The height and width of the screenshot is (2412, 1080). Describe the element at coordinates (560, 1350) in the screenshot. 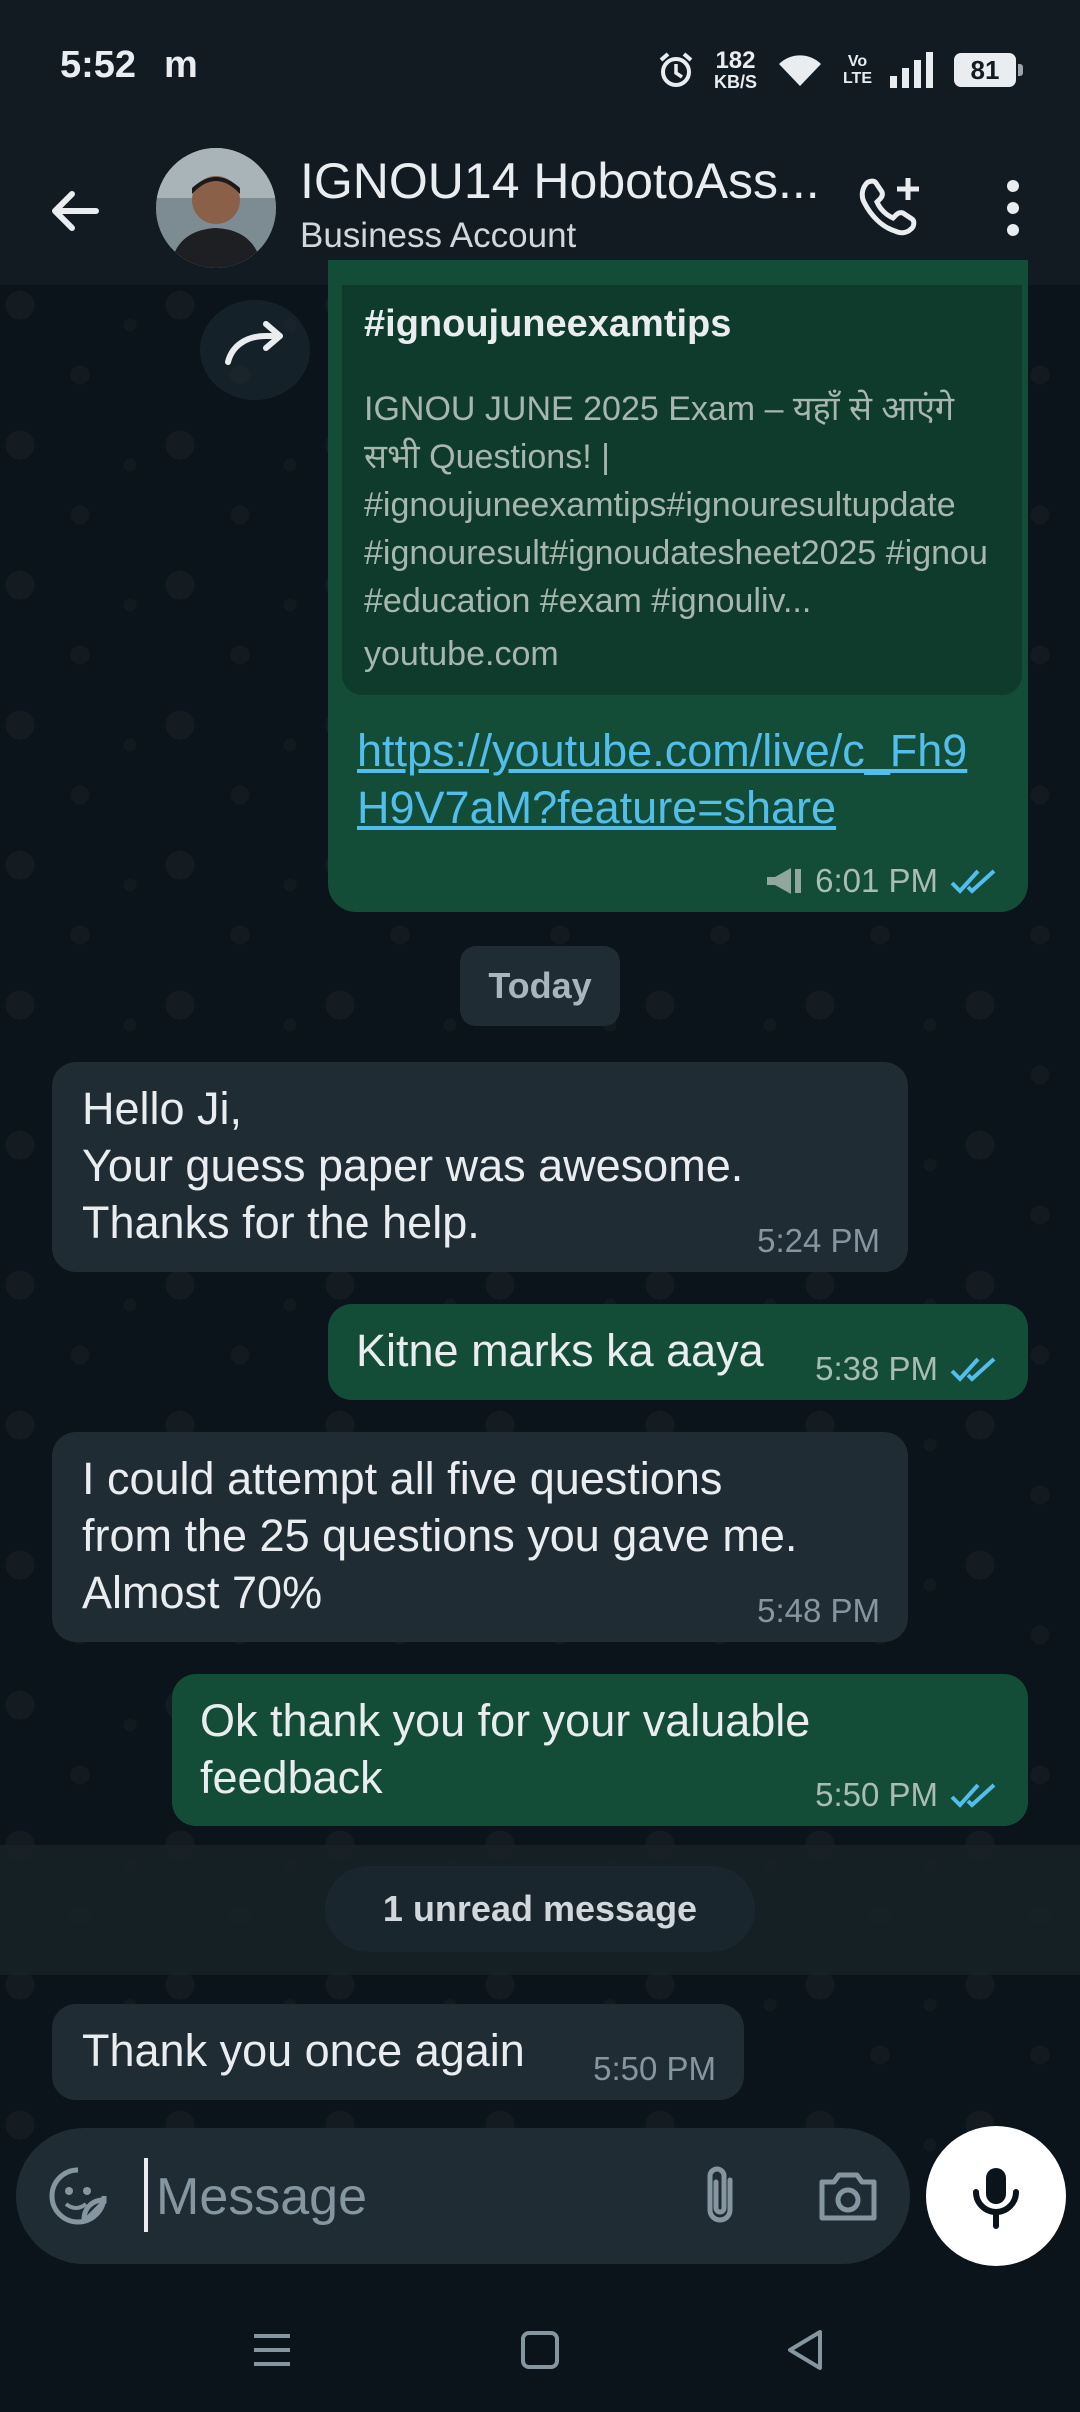

I see `message-text: Kitne marks ka aaya` at that location.